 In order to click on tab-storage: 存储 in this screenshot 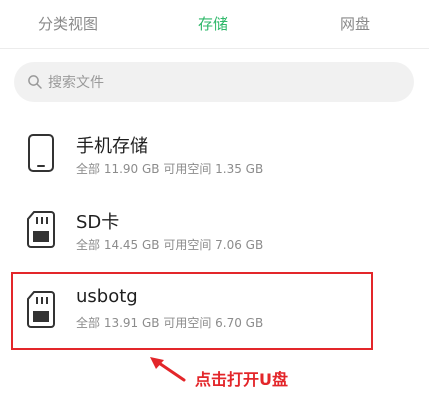, I will do `click(213, 23)`.